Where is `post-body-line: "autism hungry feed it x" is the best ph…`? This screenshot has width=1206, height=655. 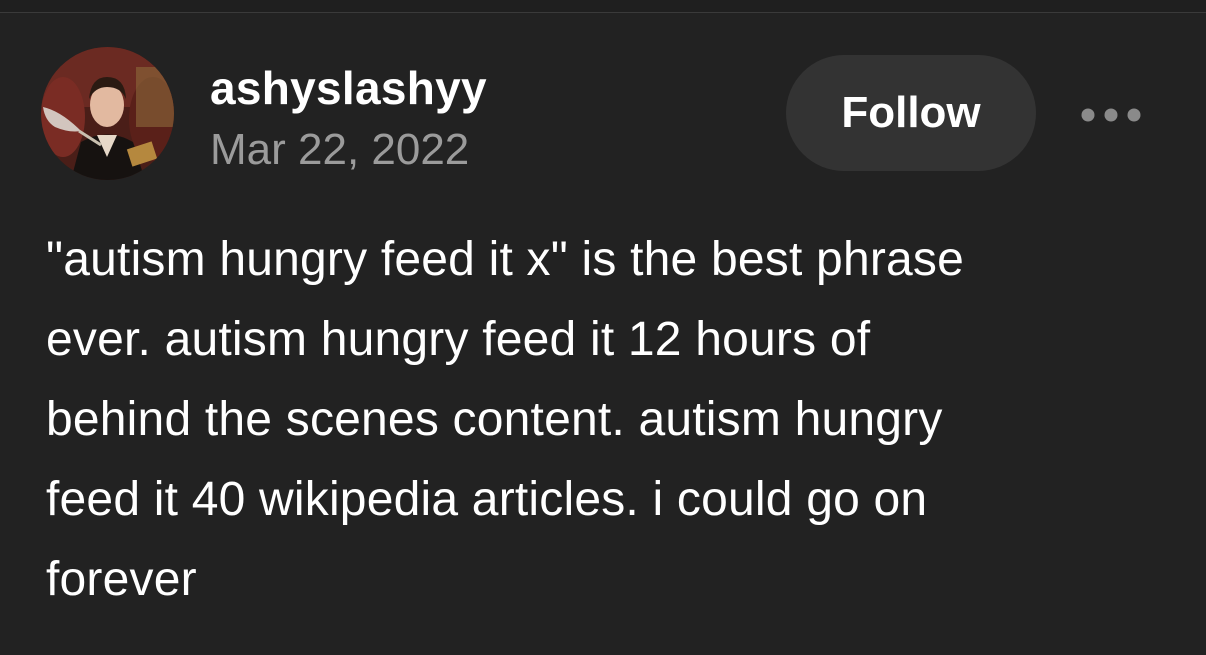
post-body-line: "autism hungry feed it x" is the best ph… is located at coordinates (505, 259).